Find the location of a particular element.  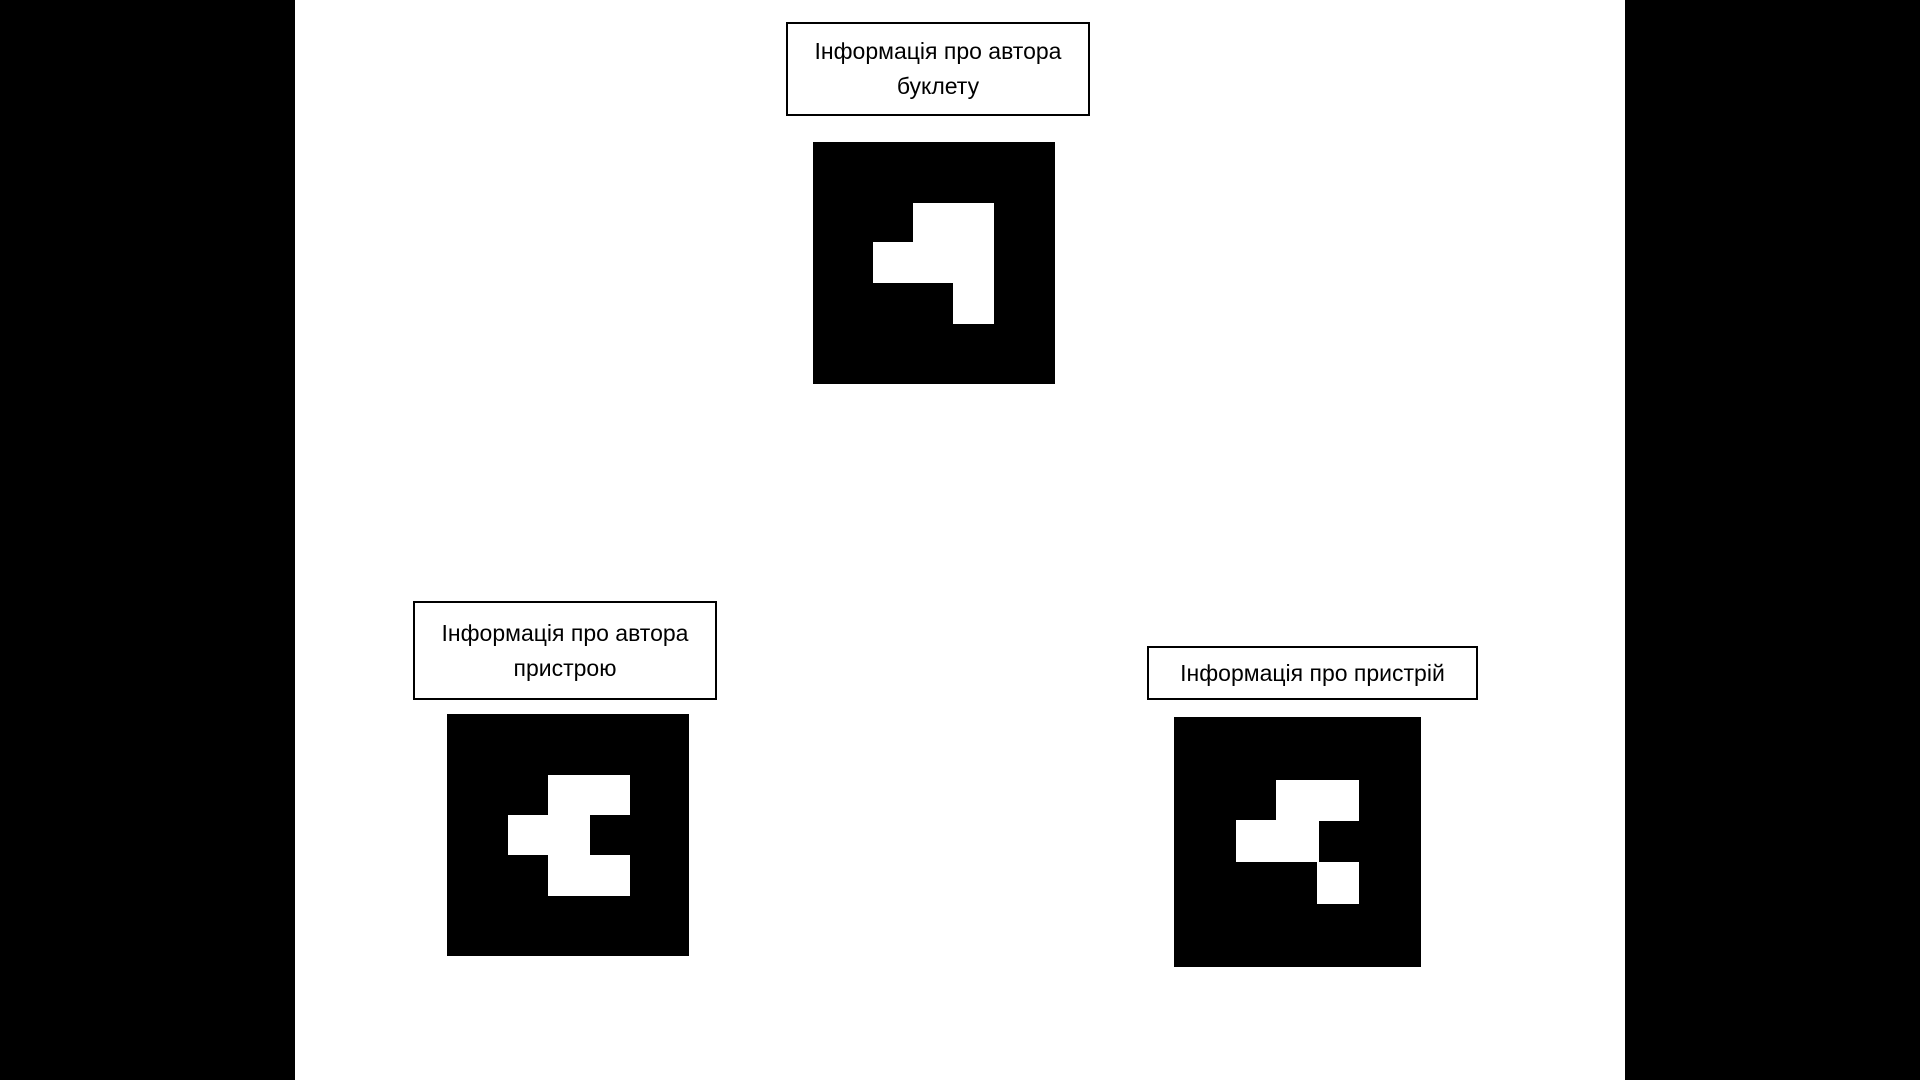

label-device-author: Інформація про автора пристрою is located at coordinates (565, 650).